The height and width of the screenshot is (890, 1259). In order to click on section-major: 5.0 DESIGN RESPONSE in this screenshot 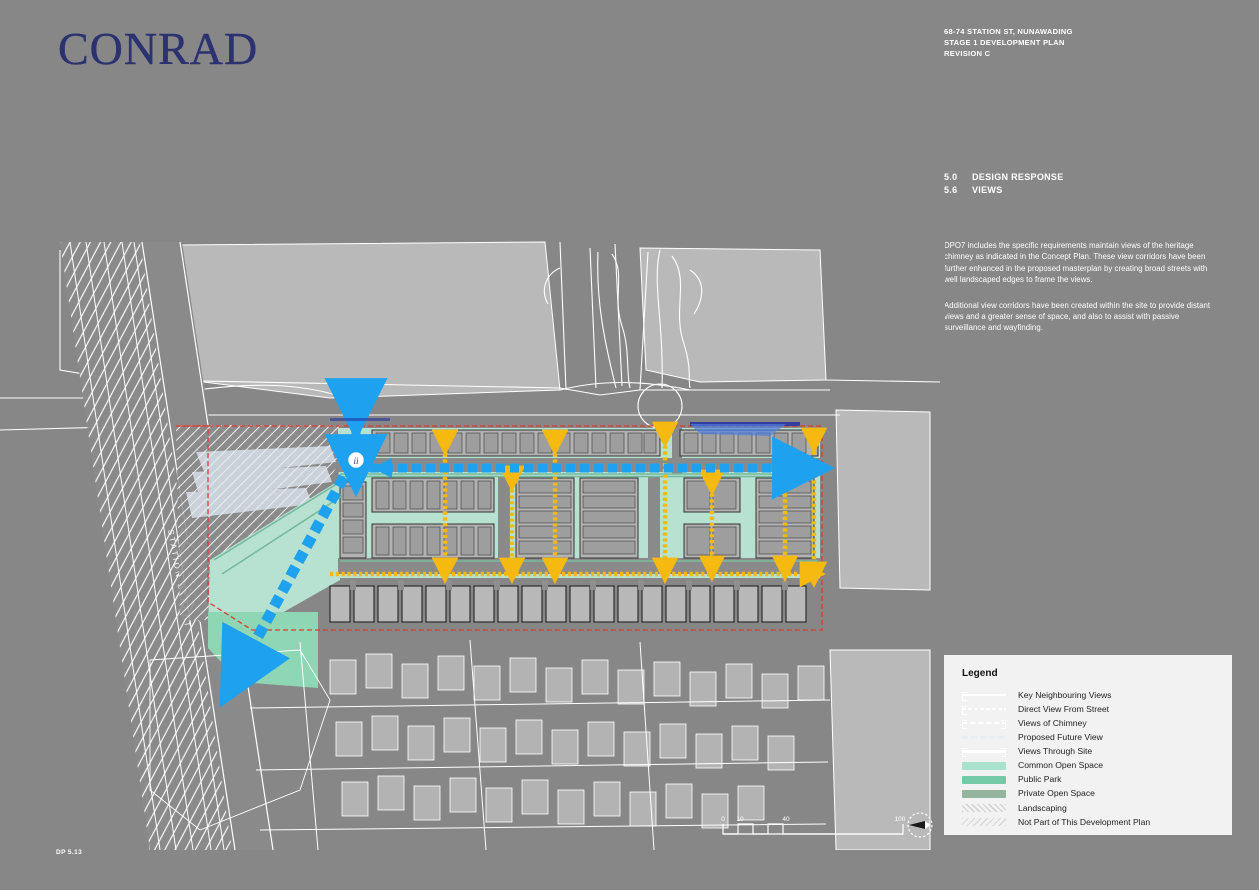, I will do `click(1004, 177)`.